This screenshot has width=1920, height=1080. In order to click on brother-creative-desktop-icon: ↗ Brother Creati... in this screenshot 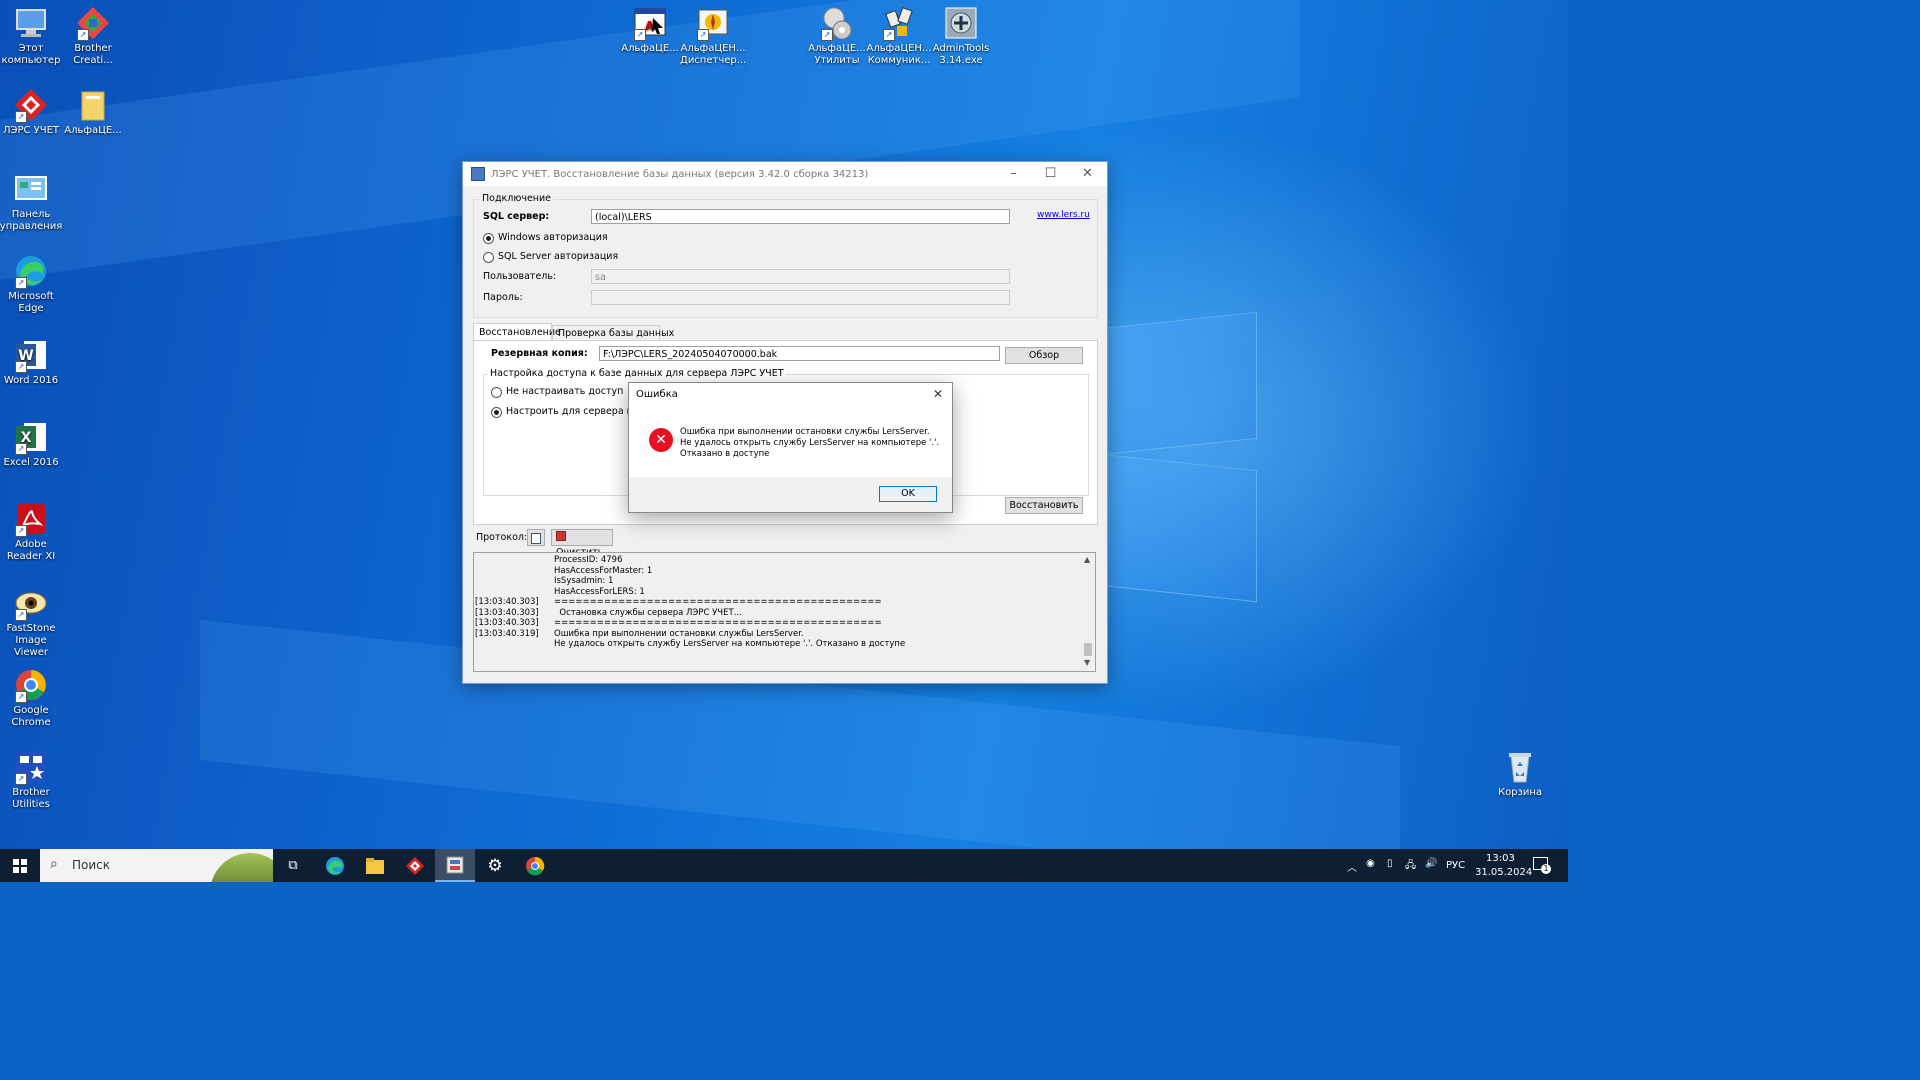, I will do `click(93, 36)`.